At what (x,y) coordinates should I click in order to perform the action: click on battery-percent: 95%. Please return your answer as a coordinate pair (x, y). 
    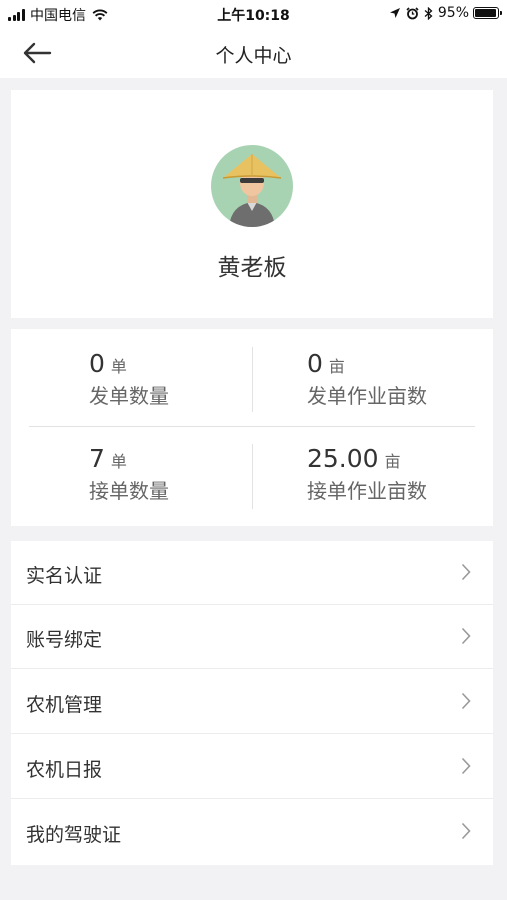
    Looking at the image, I should click on (453, 13).